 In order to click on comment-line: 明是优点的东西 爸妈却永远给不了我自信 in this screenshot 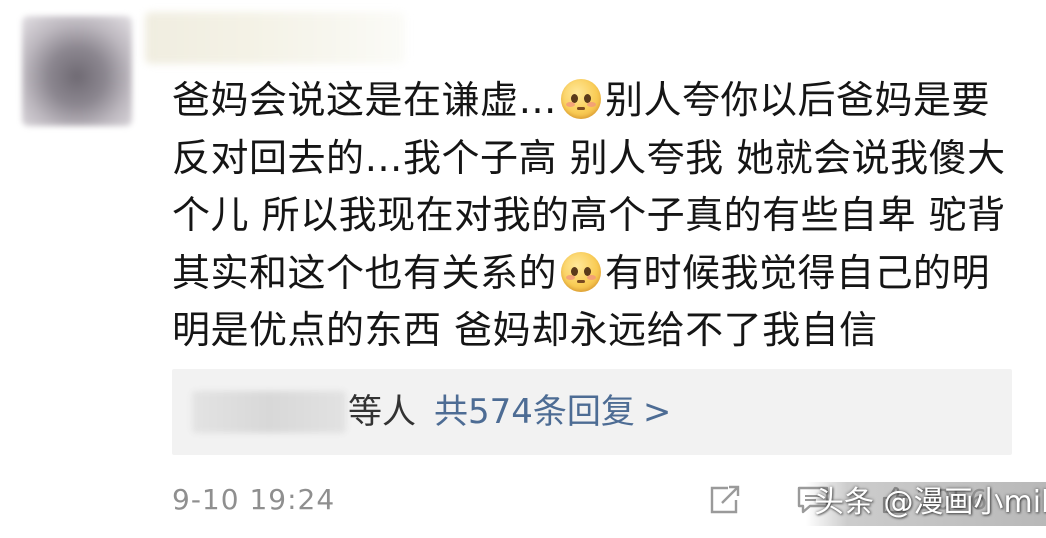, I will do `click(525, 330)`.